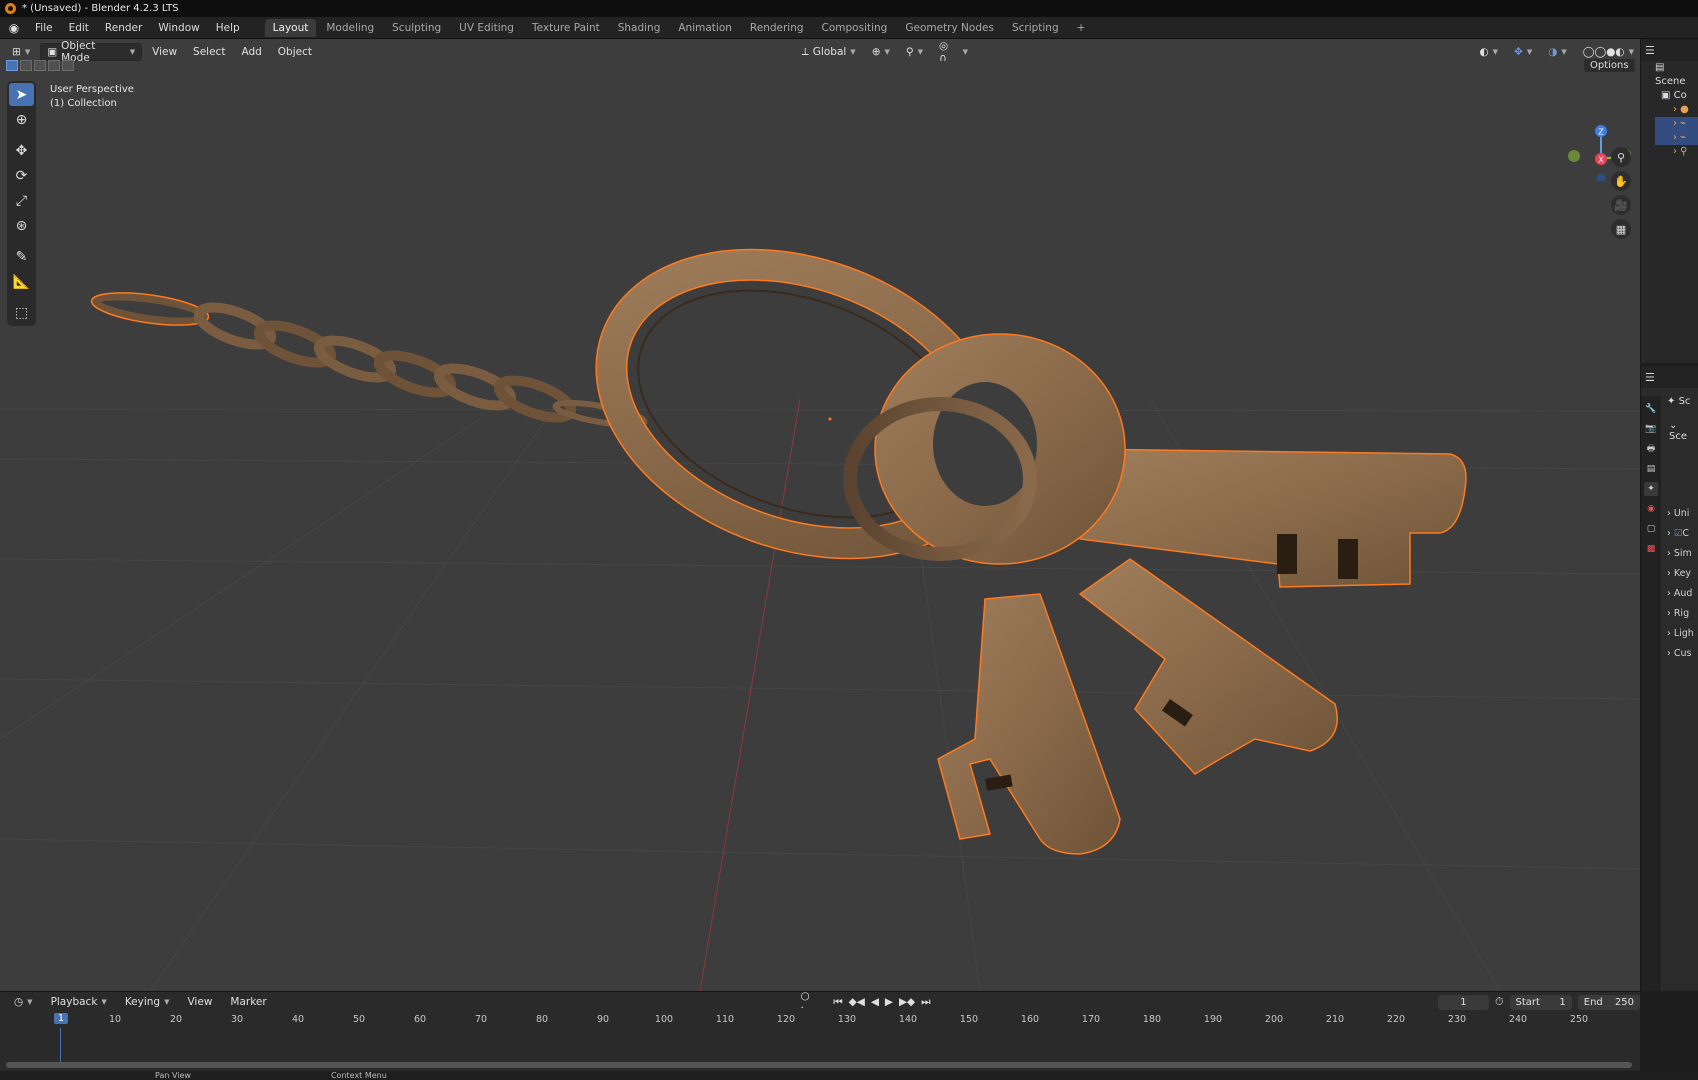 The image size is (1698, 1080). What do you see at coordinates (1651, 509) in the screenshot?
I see `world-props-icon: ◉` at bounding box center [1651, 509].